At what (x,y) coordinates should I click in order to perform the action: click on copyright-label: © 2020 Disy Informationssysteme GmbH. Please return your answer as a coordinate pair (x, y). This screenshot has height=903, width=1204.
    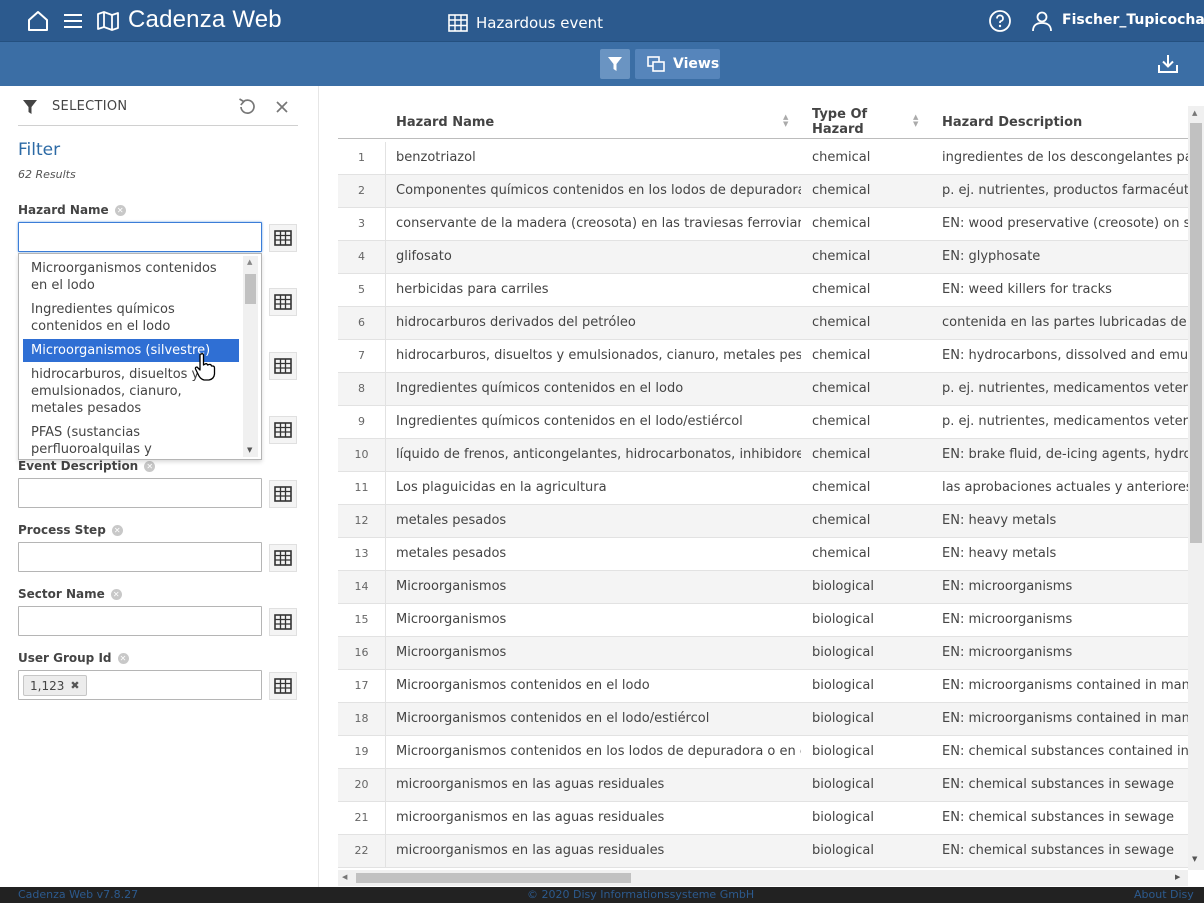
    Looking at the image, I should click on (641, 894).